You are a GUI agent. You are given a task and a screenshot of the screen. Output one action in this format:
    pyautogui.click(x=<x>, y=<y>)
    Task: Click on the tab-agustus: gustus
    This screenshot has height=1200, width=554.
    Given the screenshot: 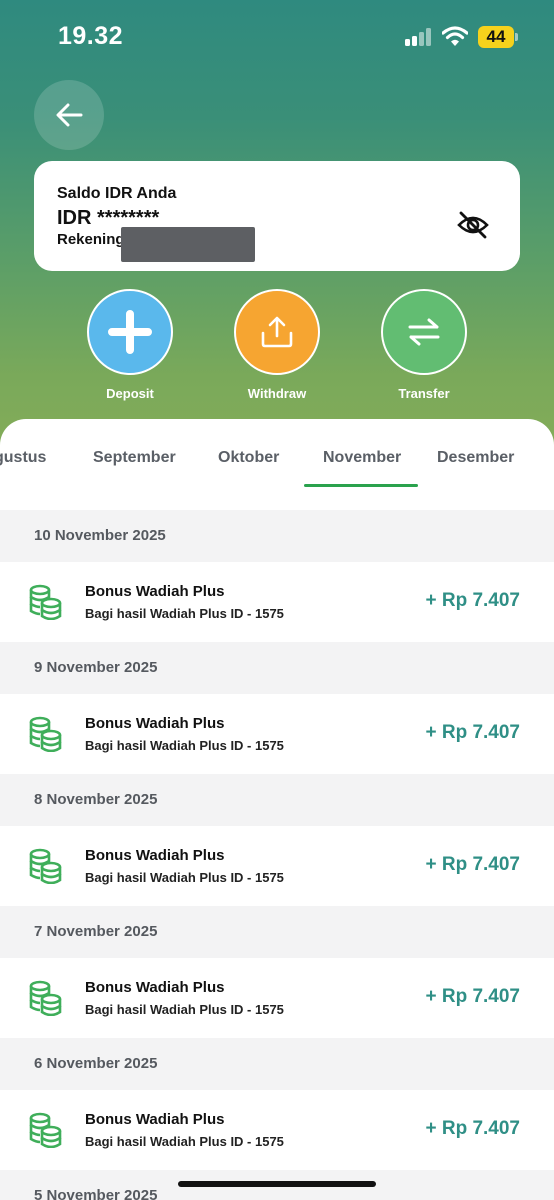 What is the action you would take?
    pyautogui.click(x=23, y=458)
    